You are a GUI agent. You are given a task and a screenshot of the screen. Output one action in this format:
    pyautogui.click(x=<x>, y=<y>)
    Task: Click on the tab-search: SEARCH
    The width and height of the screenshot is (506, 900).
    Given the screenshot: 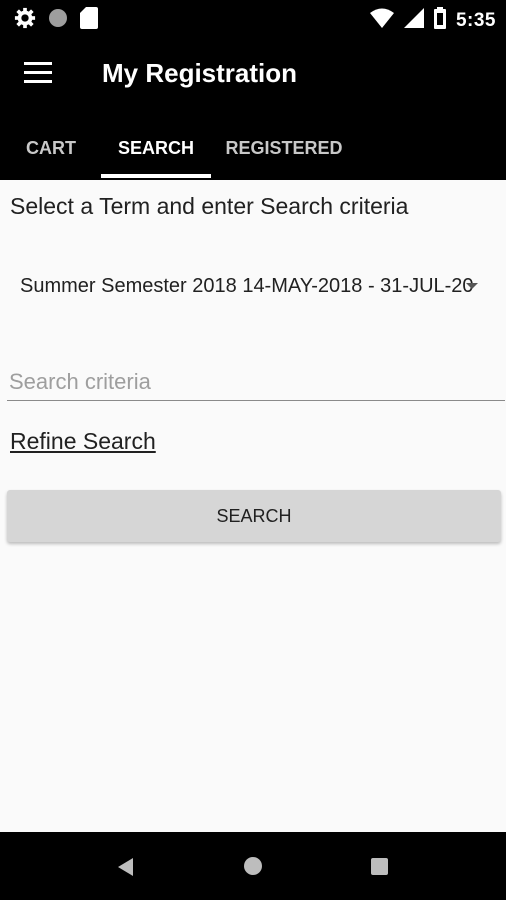 What is the action you would take?
    pyautogui.click(x=156, y=148)
    